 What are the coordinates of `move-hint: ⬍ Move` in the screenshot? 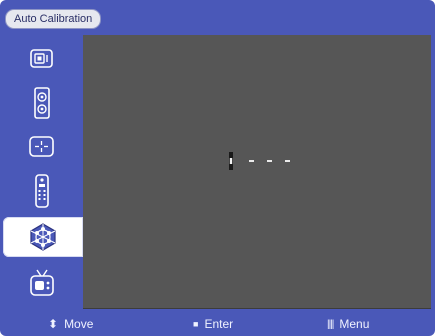 It's located at (70, 324).